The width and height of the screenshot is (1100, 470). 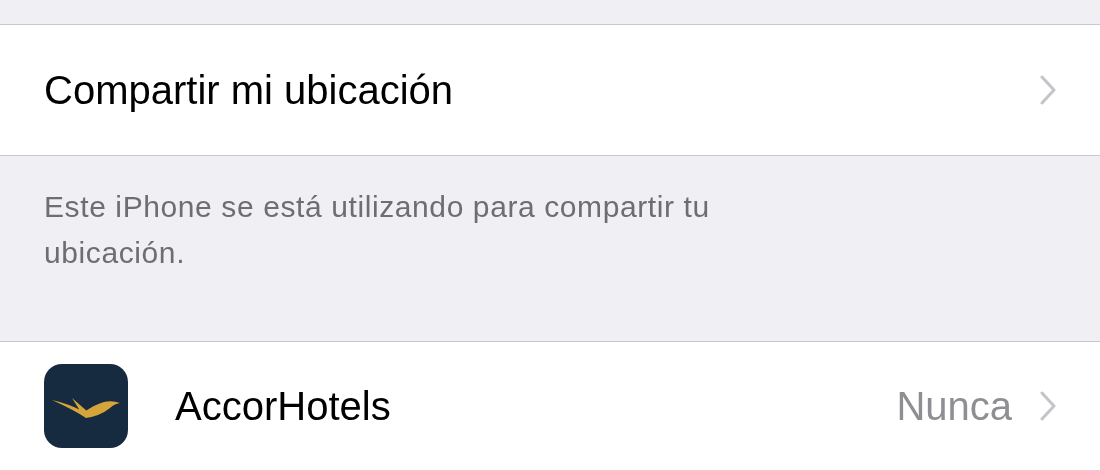 I want to click on permission-value: Nunca, so click(x=954, y=406).